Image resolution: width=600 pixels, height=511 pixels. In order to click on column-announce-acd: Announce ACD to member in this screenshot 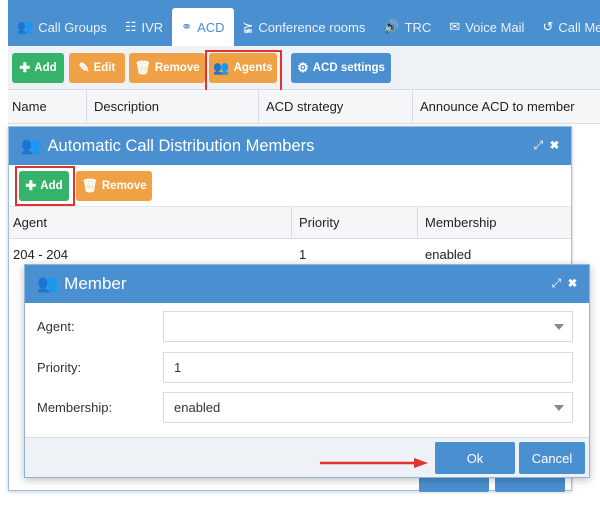, I will do `click(497, 106)`.